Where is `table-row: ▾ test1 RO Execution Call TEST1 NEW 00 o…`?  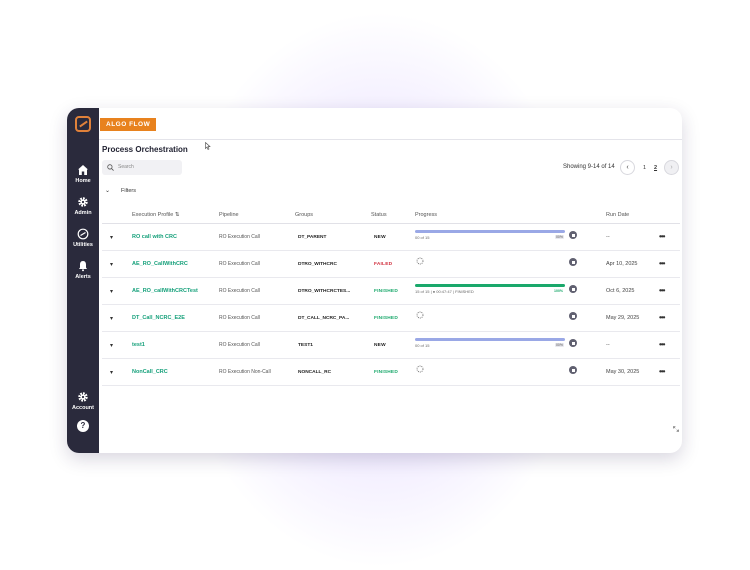 table-row: ▾ test1 RO Execution Call TEST1 NEW 00 o… is located at coordinates (391, 345).